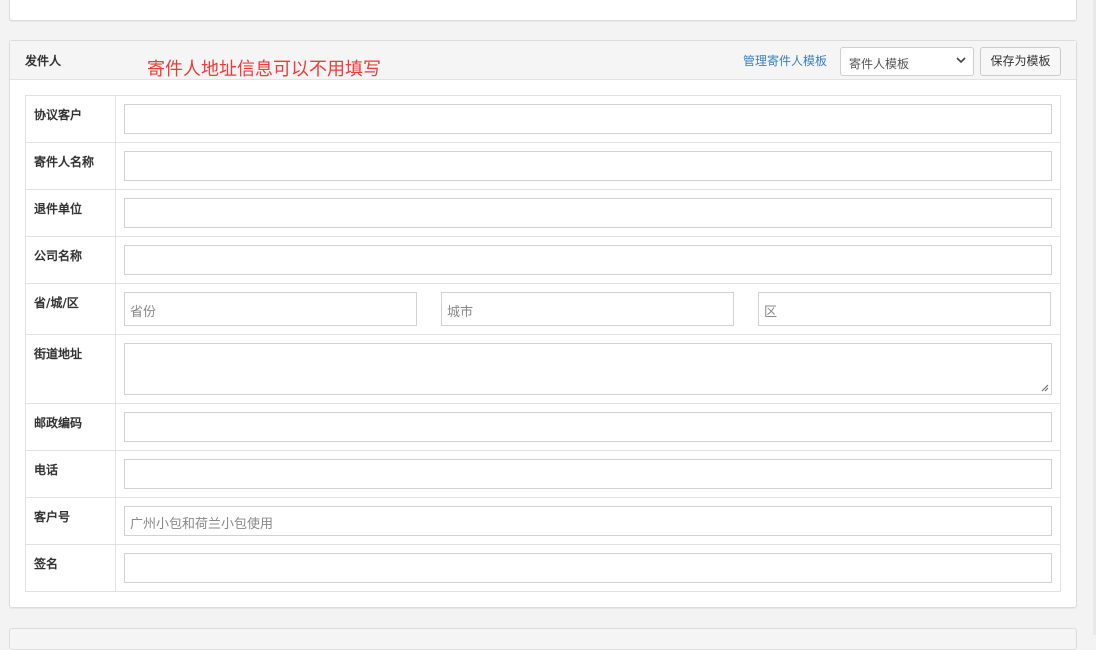  I want to click on form-row-customer-number: 客户号 广州小包和荷兰小包使用, so click(543, 521).